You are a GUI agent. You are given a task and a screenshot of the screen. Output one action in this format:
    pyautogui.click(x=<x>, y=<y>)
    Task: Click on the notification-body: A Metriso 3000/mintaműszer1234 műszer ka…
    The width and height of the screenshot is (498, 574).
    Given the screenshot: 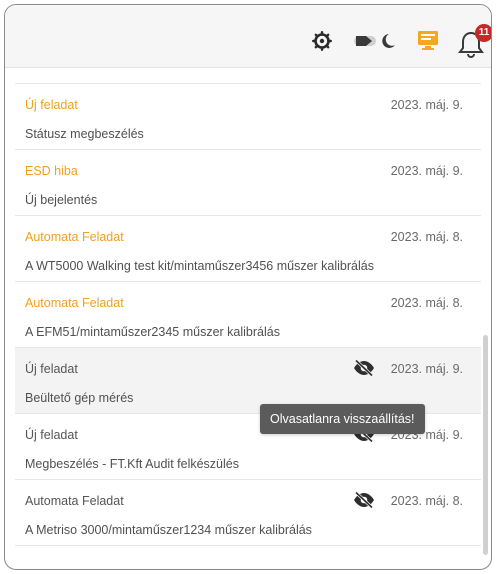 What is the action you would take?
    pyautogui.click(x=168, y=530)
    